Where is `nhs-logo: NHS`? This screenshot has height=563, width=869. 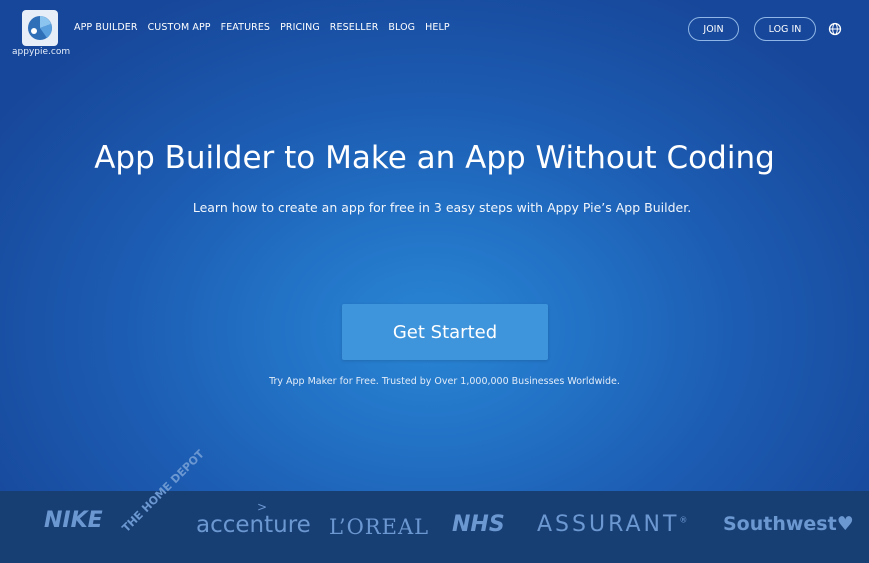
nhs-logo: NHS is located at coordinates (478, 524).